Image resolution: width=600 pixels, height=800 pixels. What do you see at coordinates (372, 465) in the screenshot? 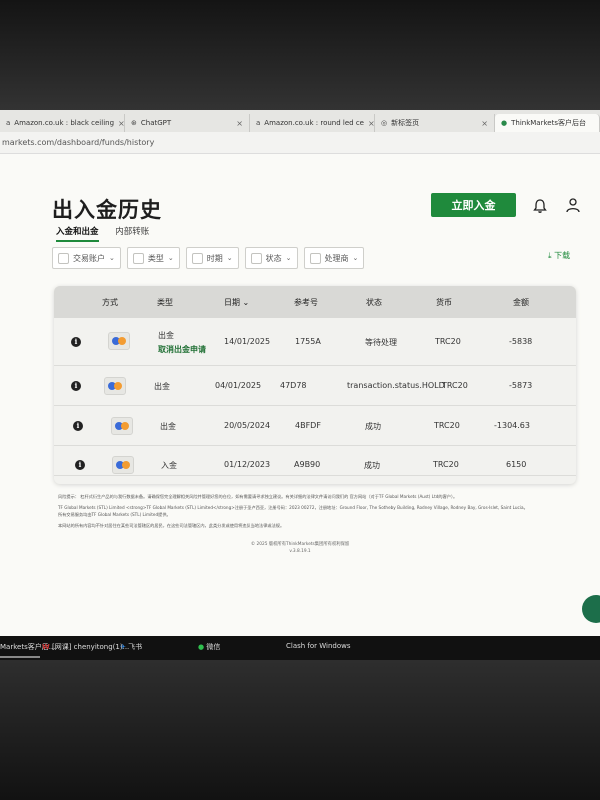
I see `status-cell: 成功` at bounding box center [372, 465].